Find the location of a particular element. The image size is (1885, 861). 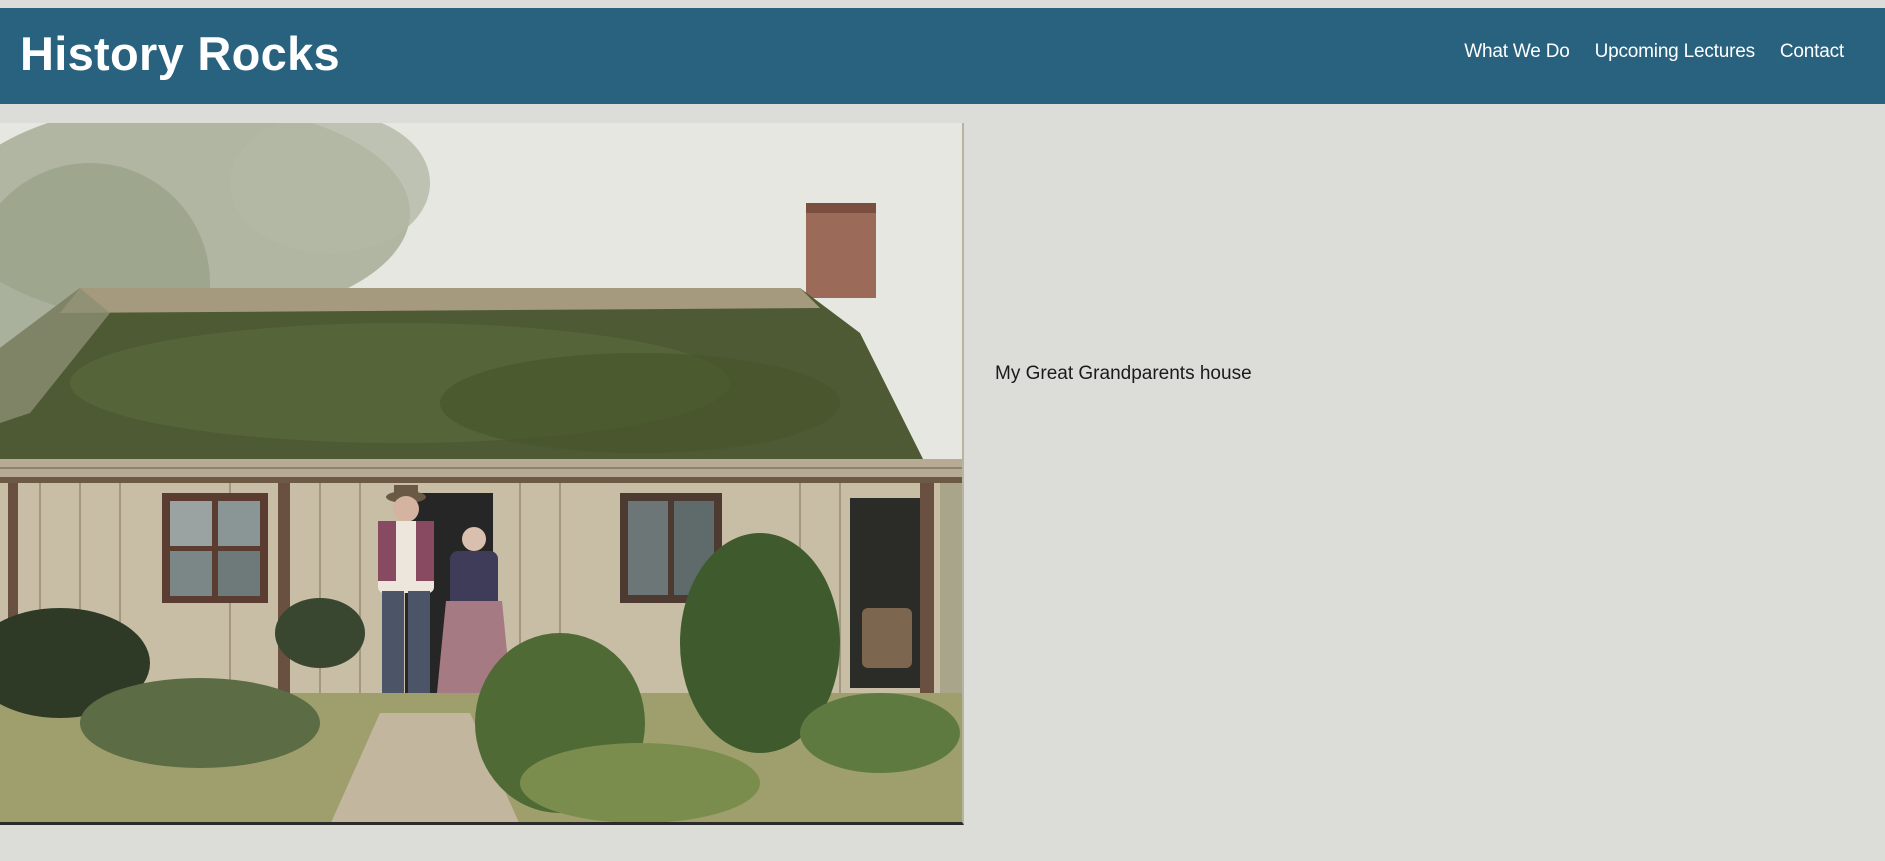

nav-link-contact: Contact is located at coordinates (1812, 52).